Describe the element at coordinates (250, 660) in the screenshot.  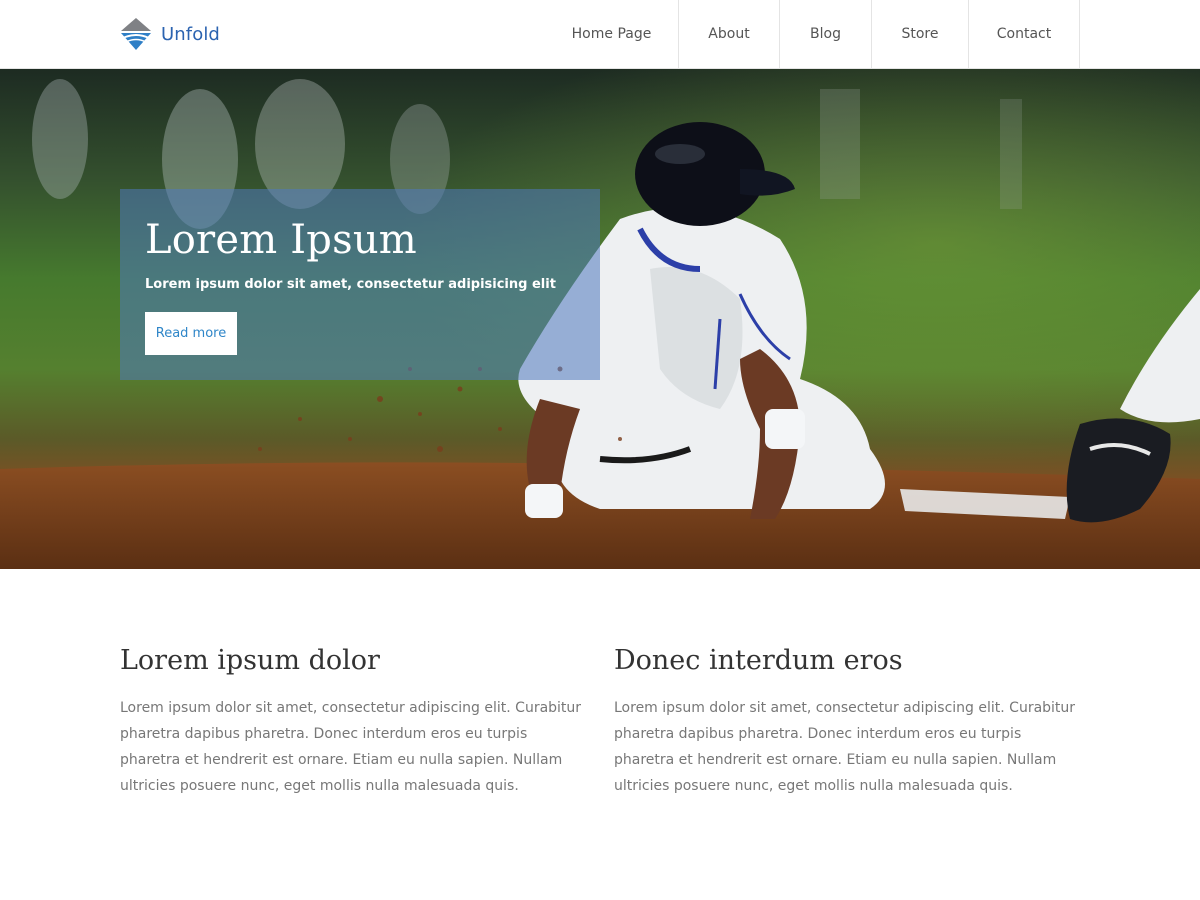
I see `column-heading: Lorem ipsum dolor` at that location.